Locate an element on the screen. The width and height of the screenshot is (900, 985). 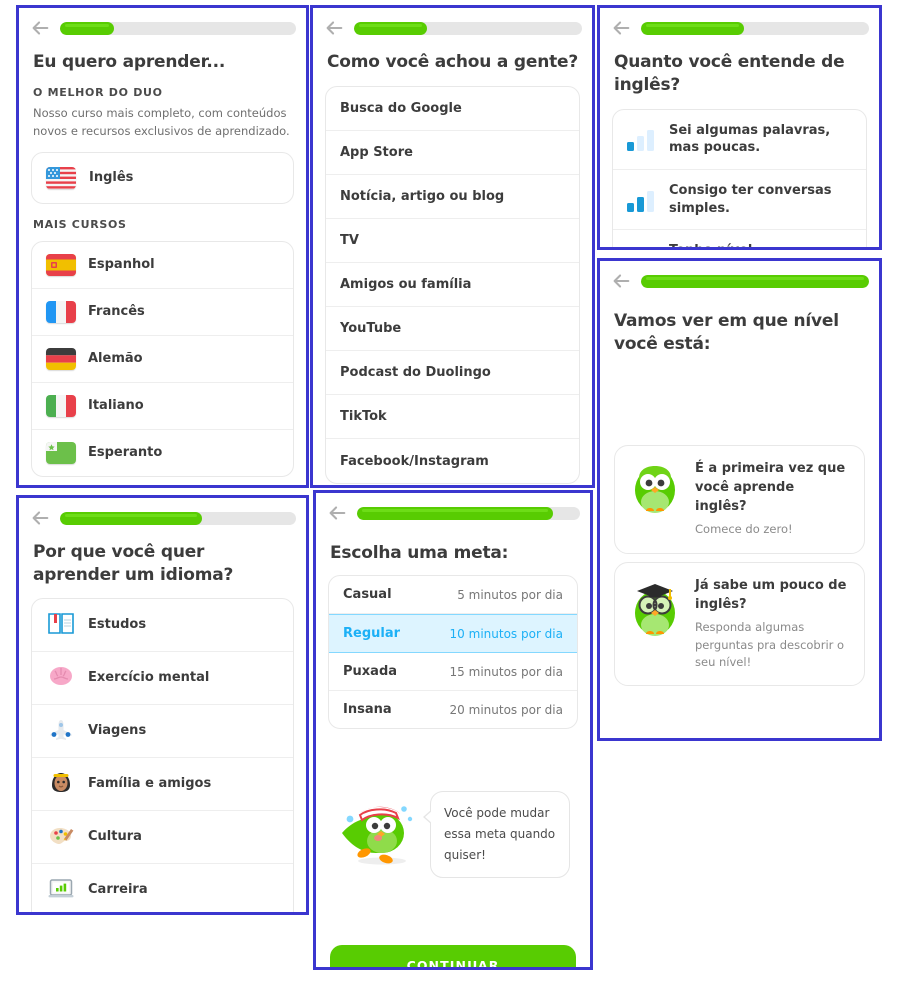
course-label: Esperanto is located at coordinates (125, 453).